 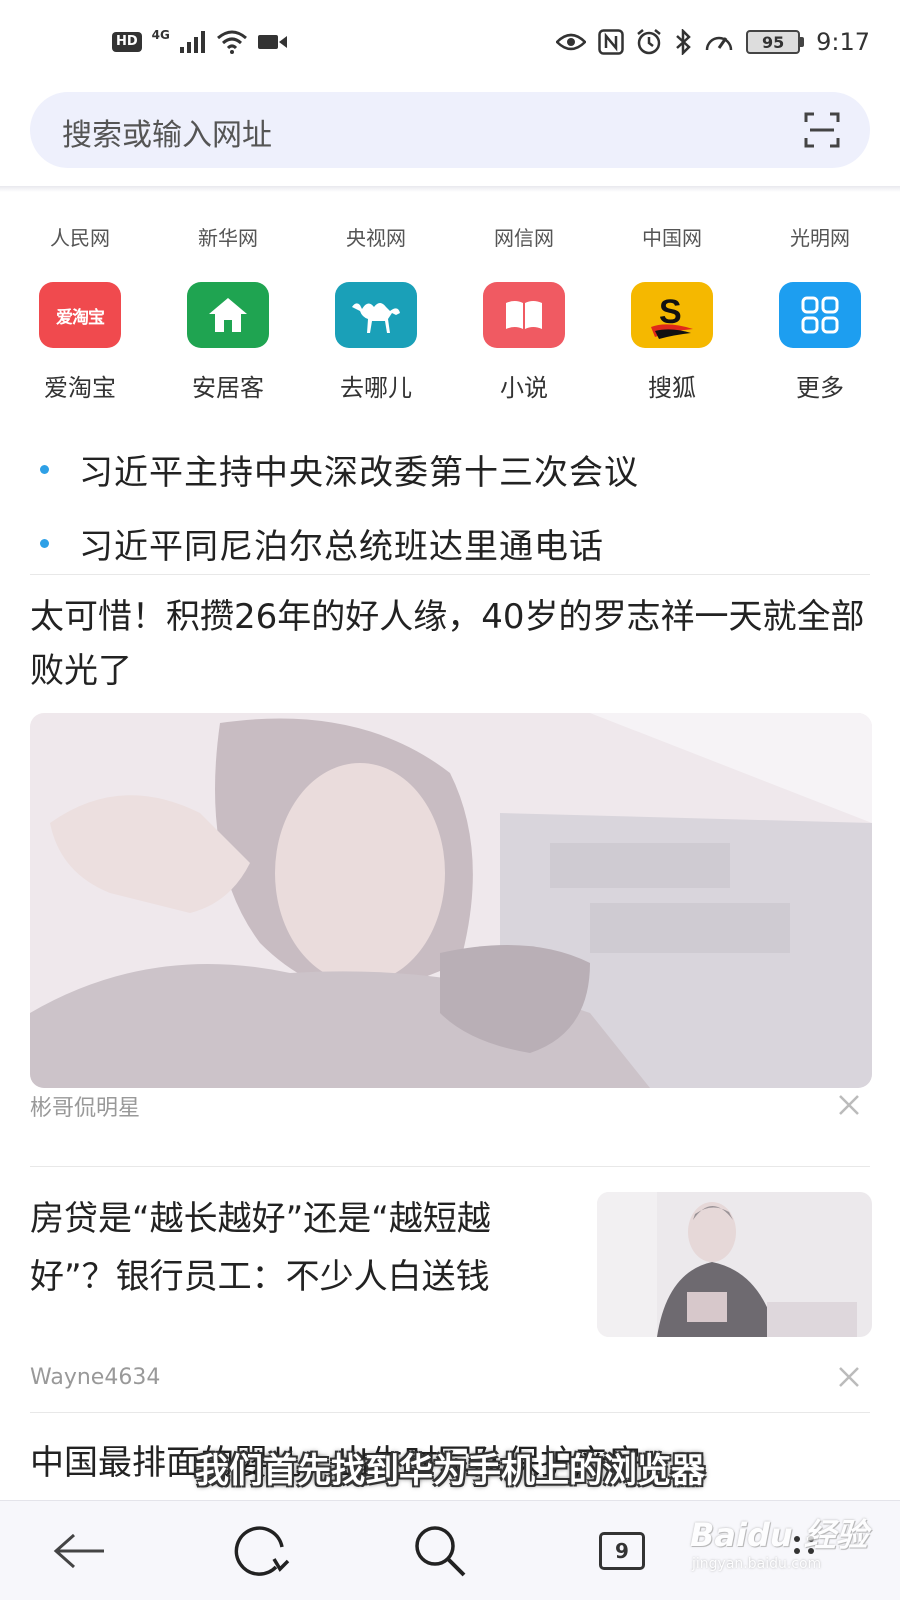 What do you see at coordinates (450, 236) in the screenshot?
I see `quick-links: 人民网 新华网 央视网 网信网 中国网 光明网` at bounding box center [450, 236].